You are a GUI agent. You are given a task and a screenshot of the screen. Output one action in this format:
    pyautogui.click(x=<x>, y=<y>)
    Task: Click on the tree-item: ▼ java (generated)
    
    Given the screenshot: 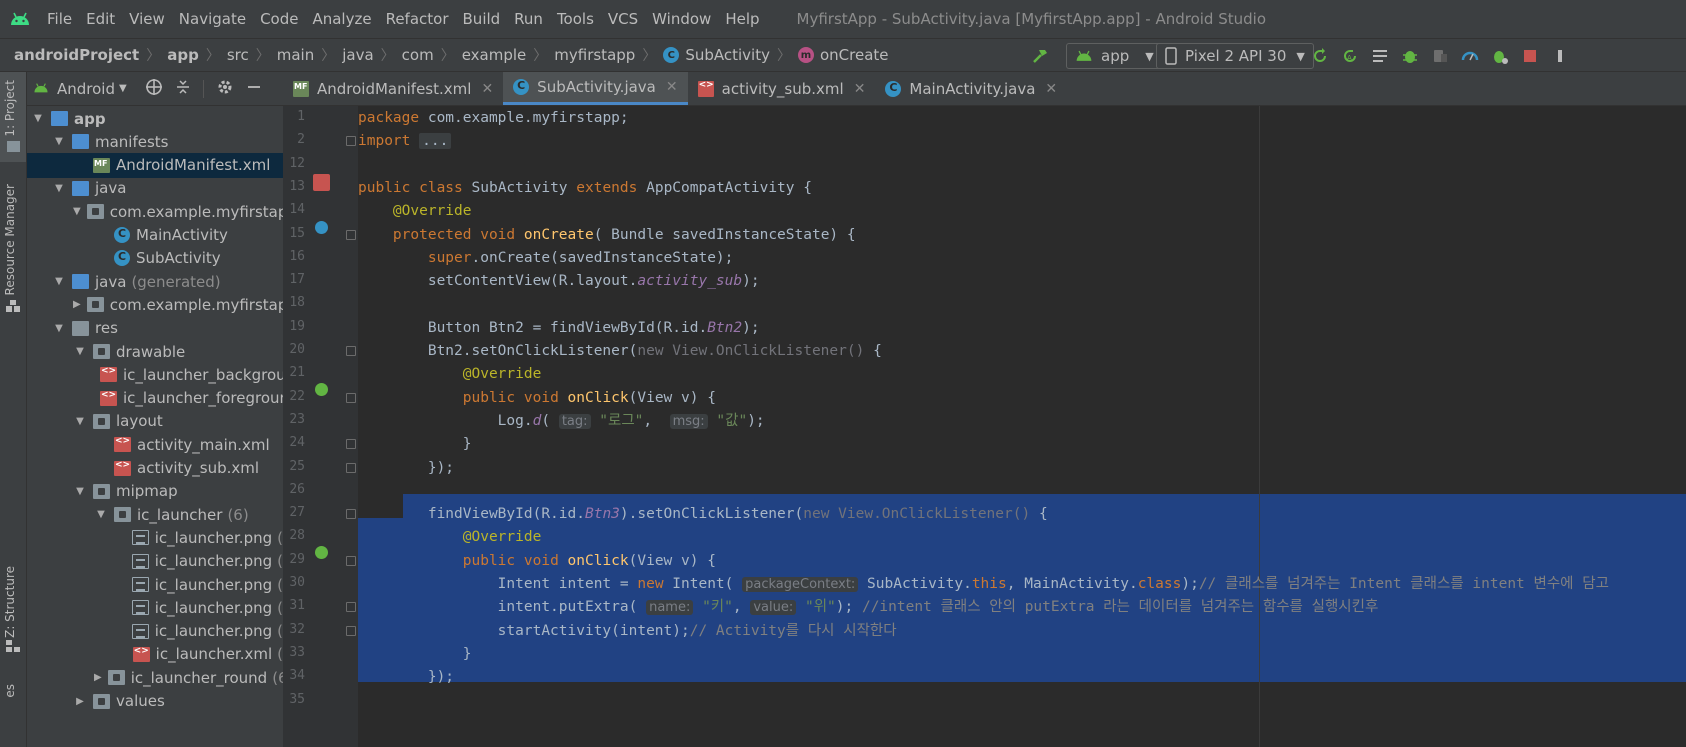 What is the action you would take?
    pyautogui.click(x=155, y=281)
    